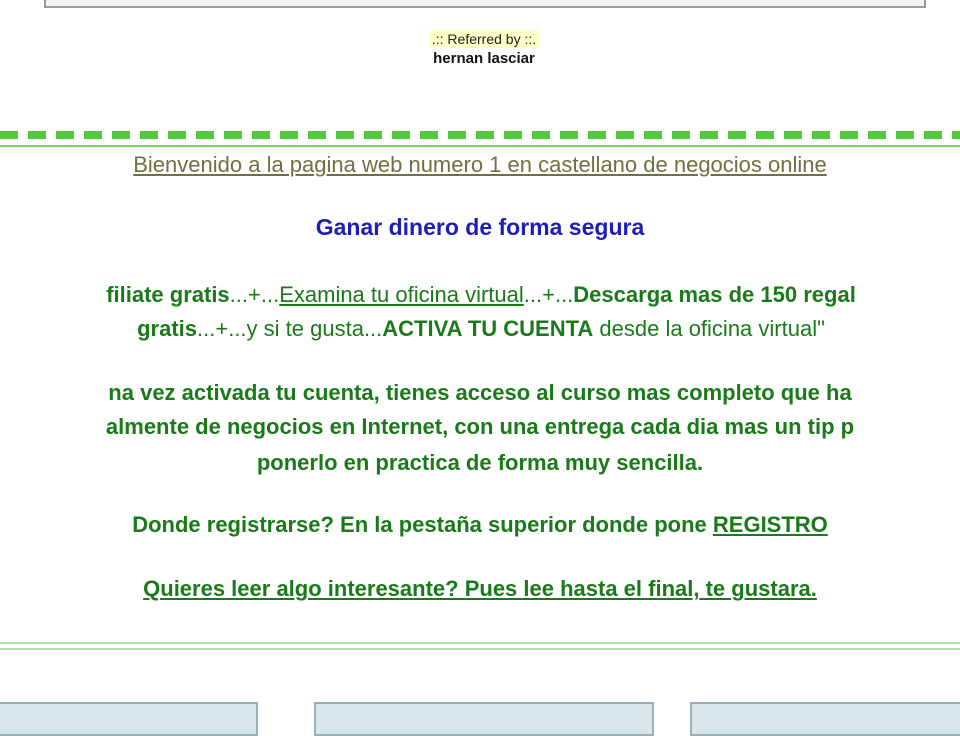 This screenshot has width=960, height=736. Describe the element at coordinates (485, 4) in the screenshot. I see `top-frame` at that location.